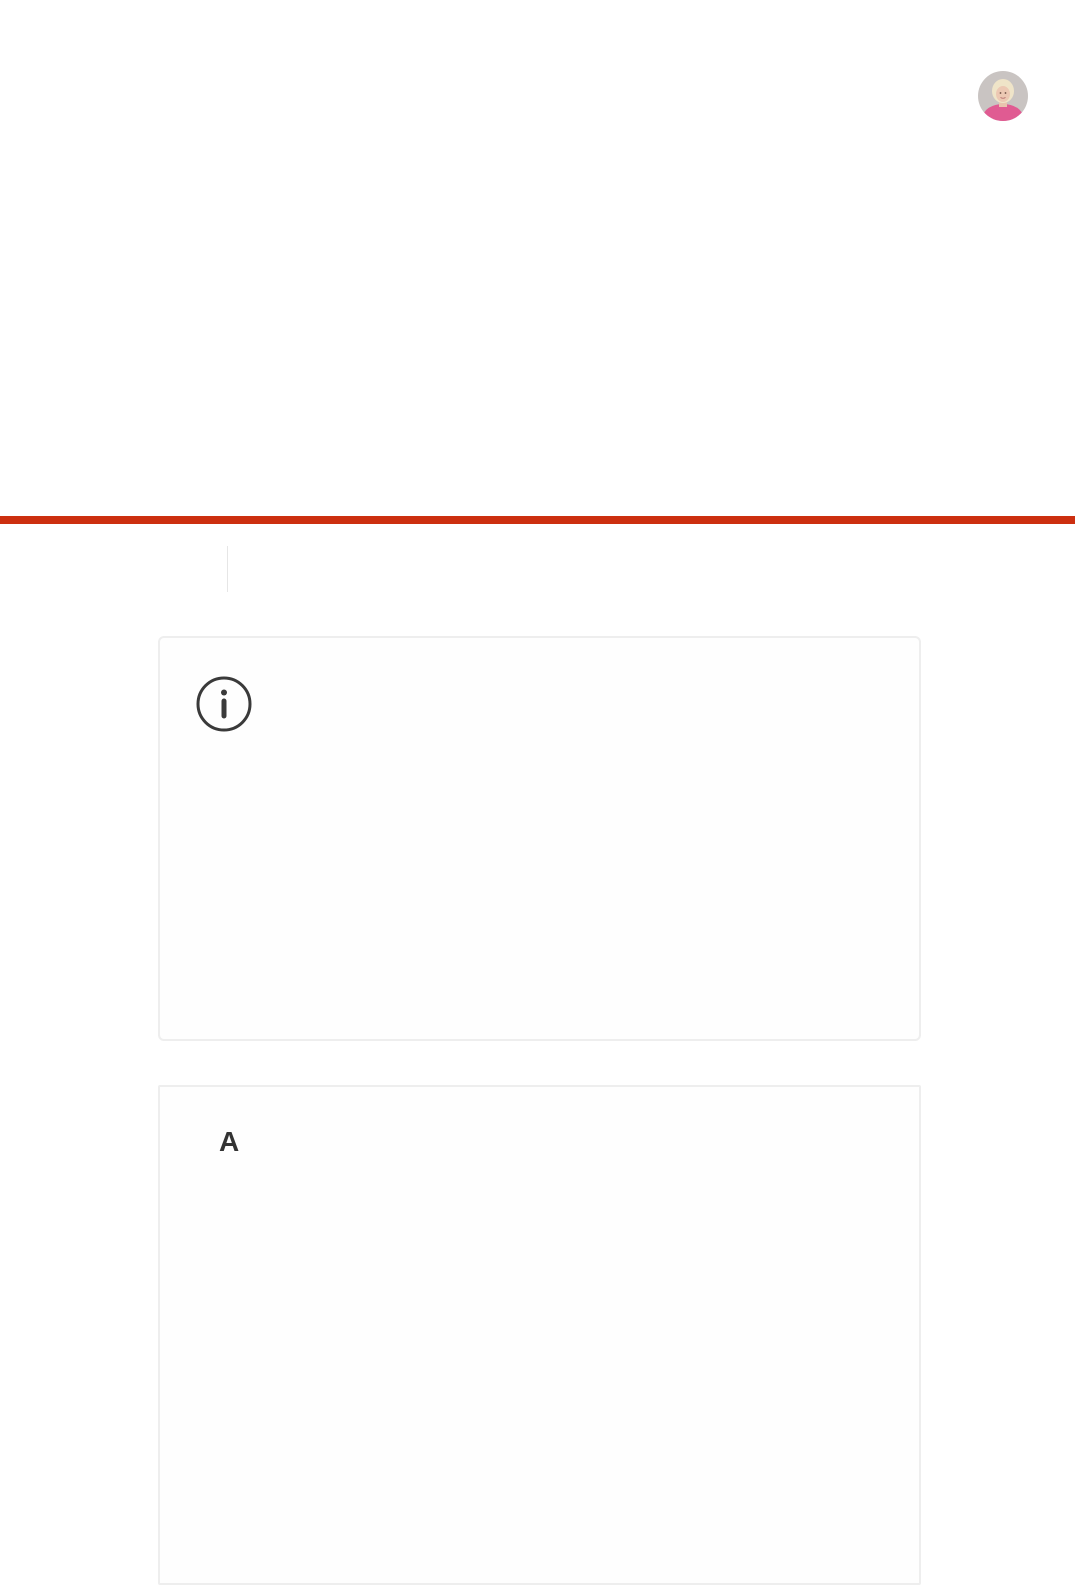  I want to click on user-avatar-photo, so click(1003, 96).